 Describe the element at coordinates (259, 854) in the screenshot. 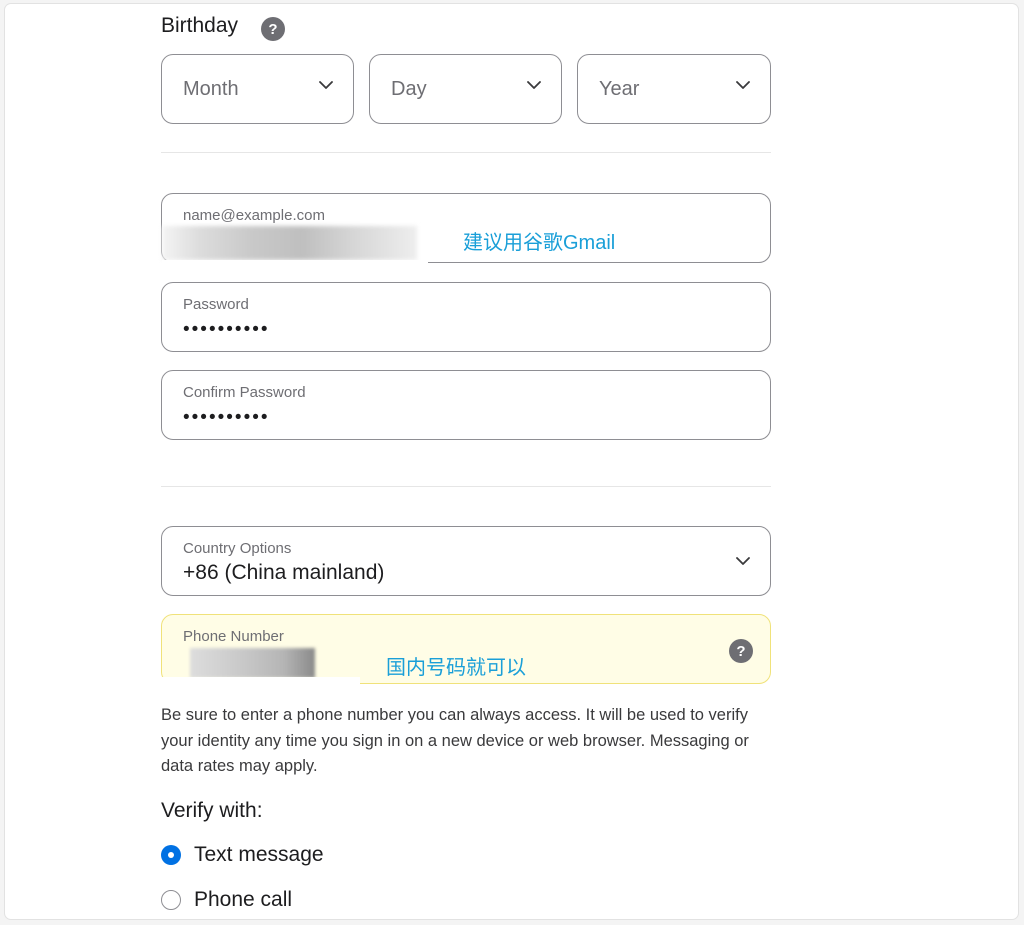

I see `verify-option-label: Text message` at that location.